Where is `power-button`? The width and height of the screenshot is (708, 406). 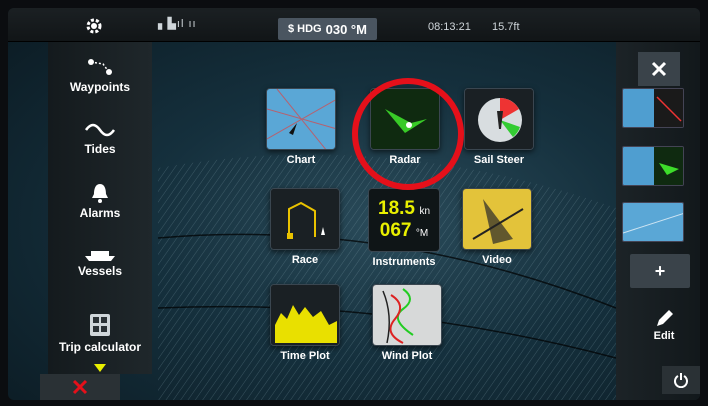 power-button is located at coordinates (681, 380).